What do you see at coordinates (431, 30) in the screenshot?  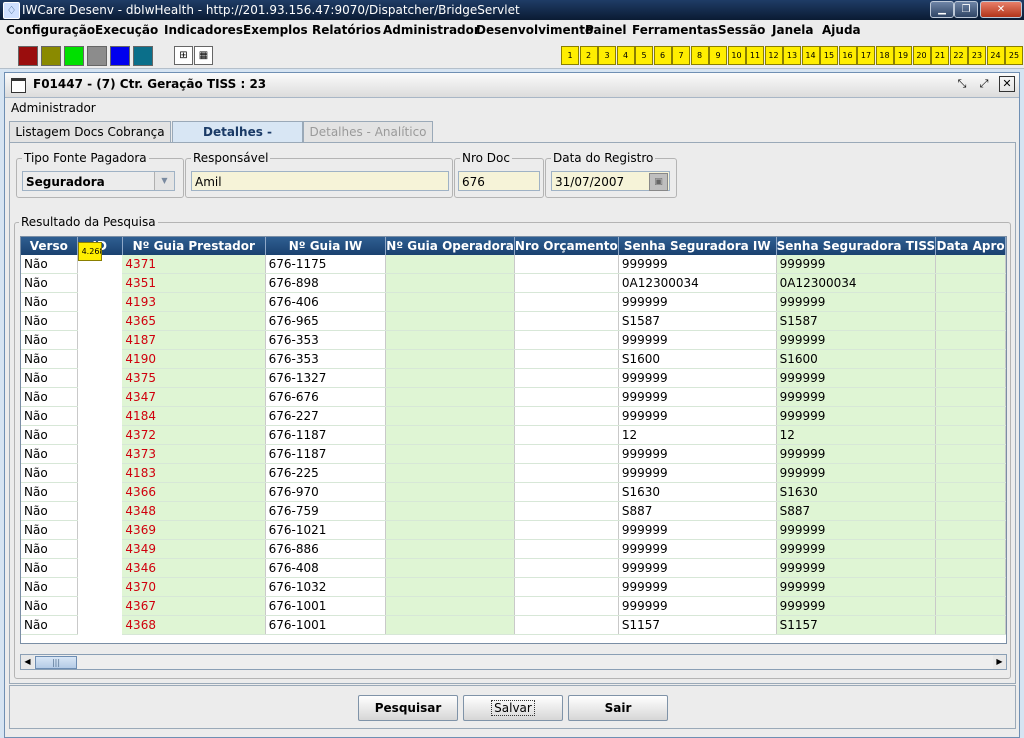 I see `menu-administrador: Administrador` at bounding box center [431, 30].